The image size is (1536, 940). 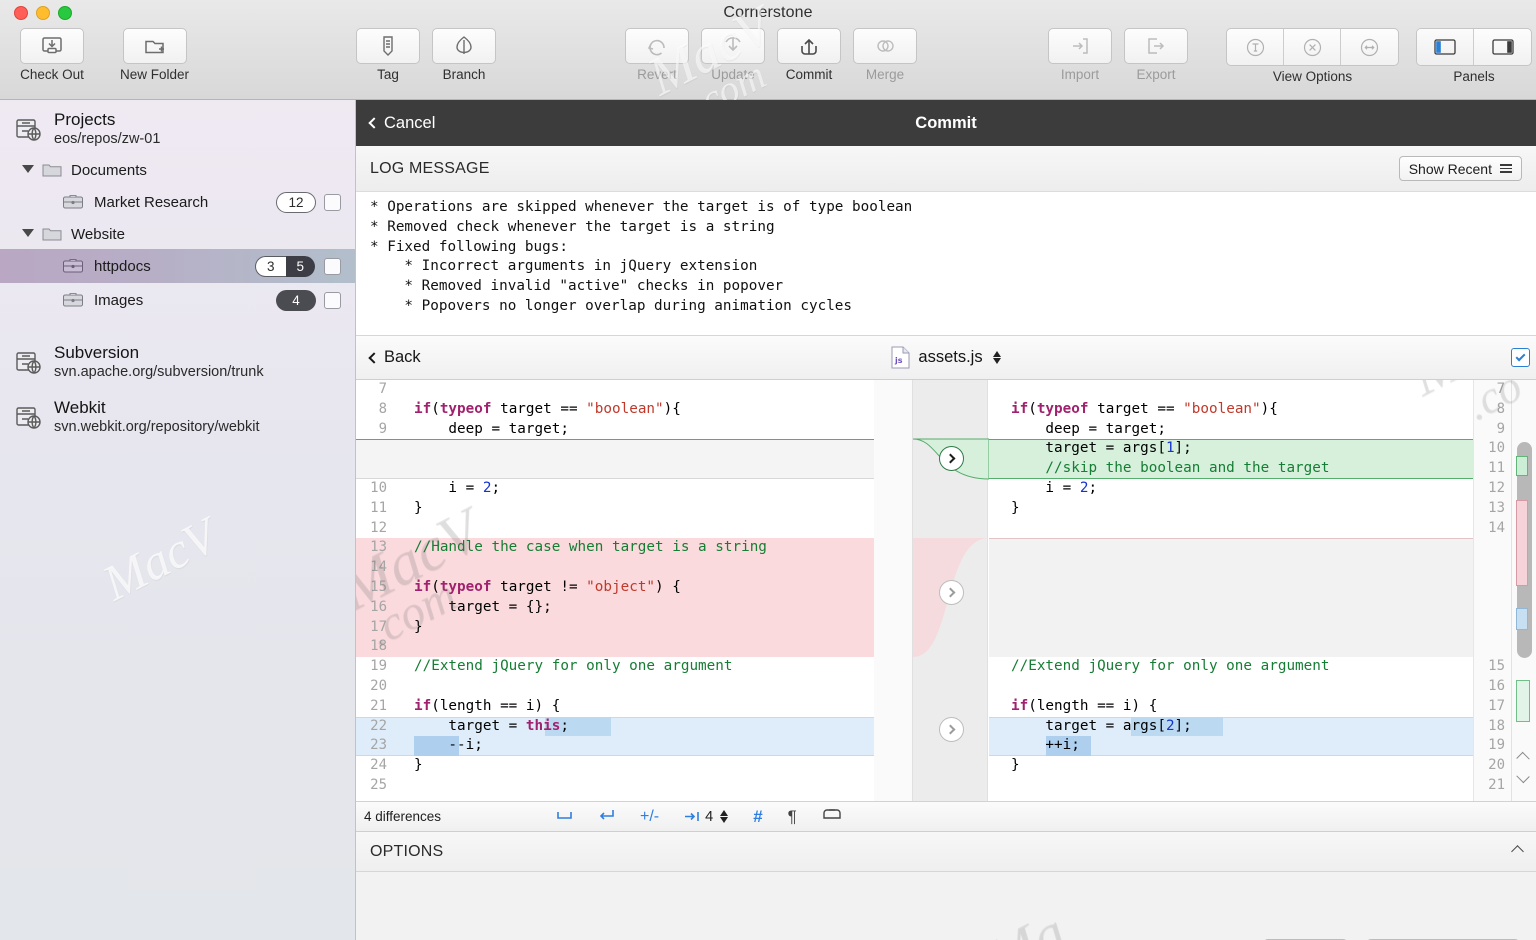 What do you see at coordinates (483, 606) in the screenshot?
I see `code-line: target = {};` at bounding box center [483, 606].